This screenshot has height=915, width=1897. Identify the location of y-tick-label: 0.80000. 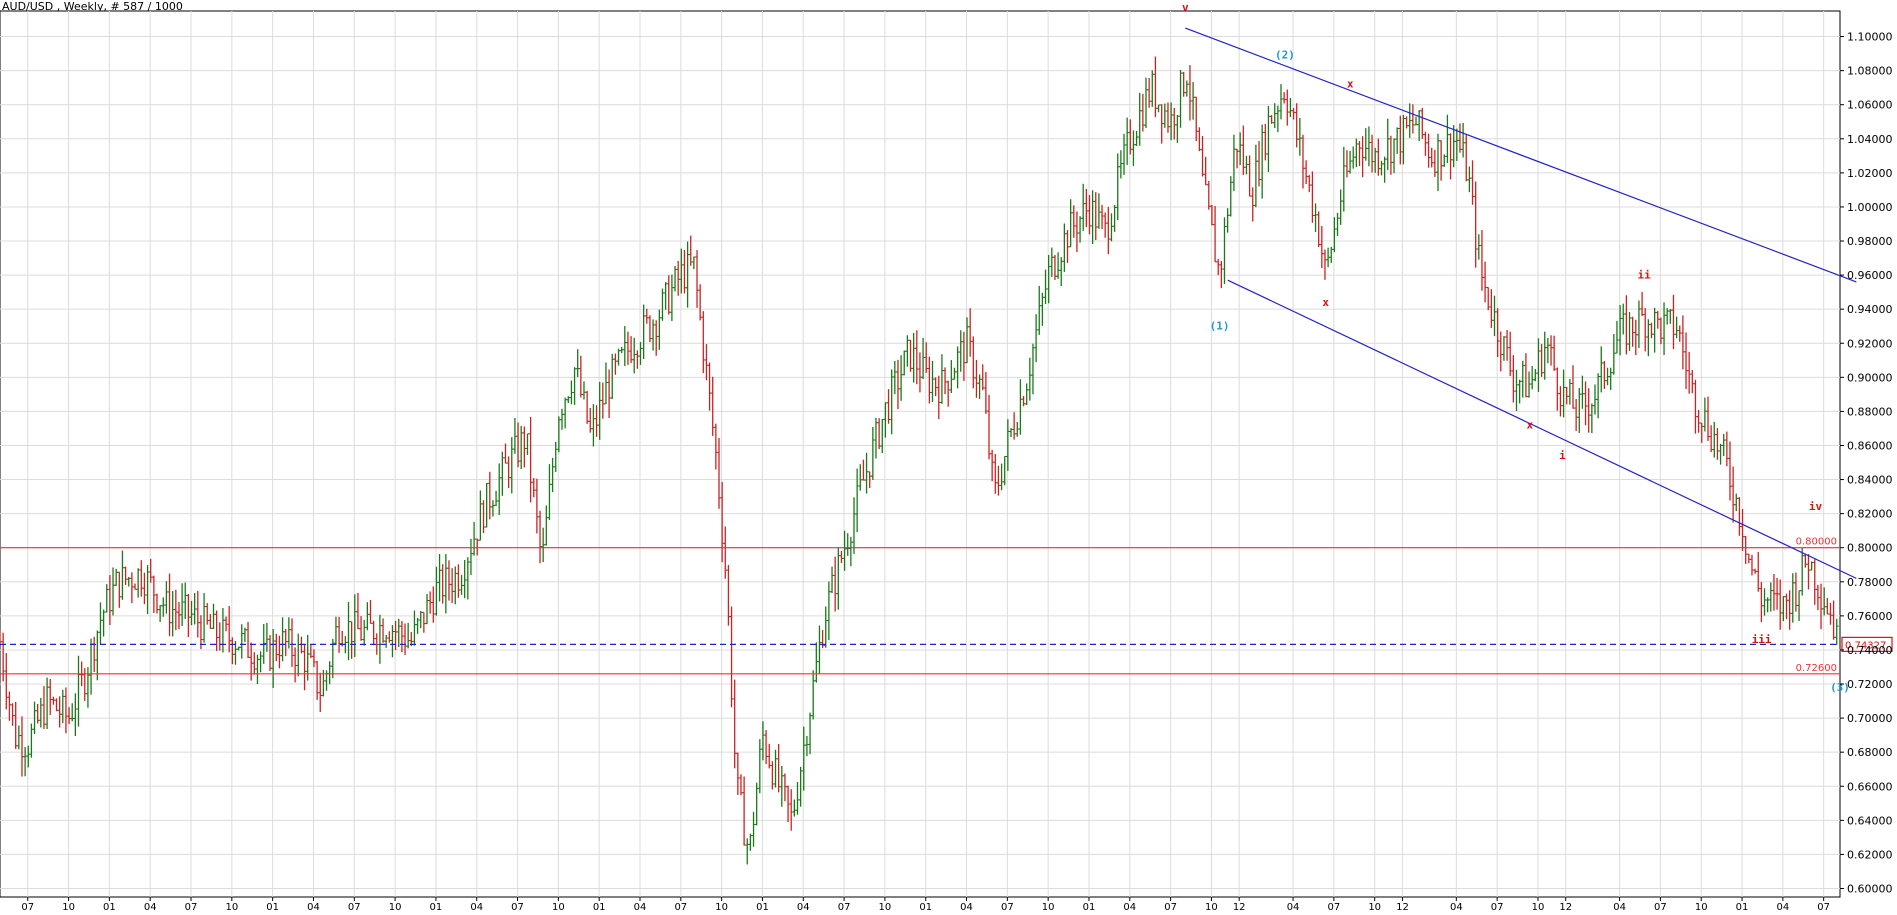
(1870, 548).